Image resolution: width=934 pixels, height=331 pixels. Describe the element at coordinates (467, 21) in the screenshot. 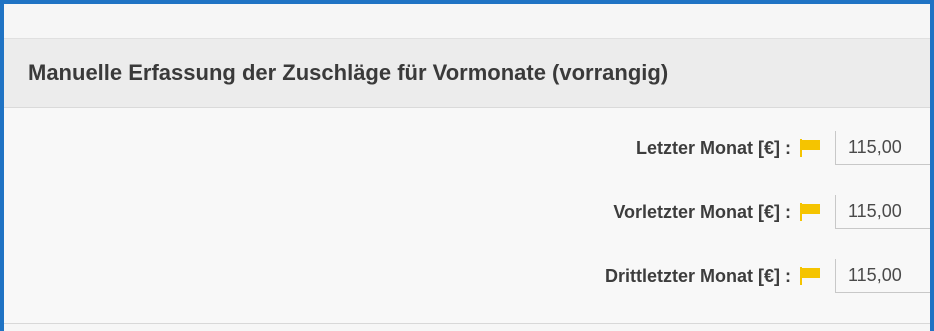

I see `top-strip` at that location.